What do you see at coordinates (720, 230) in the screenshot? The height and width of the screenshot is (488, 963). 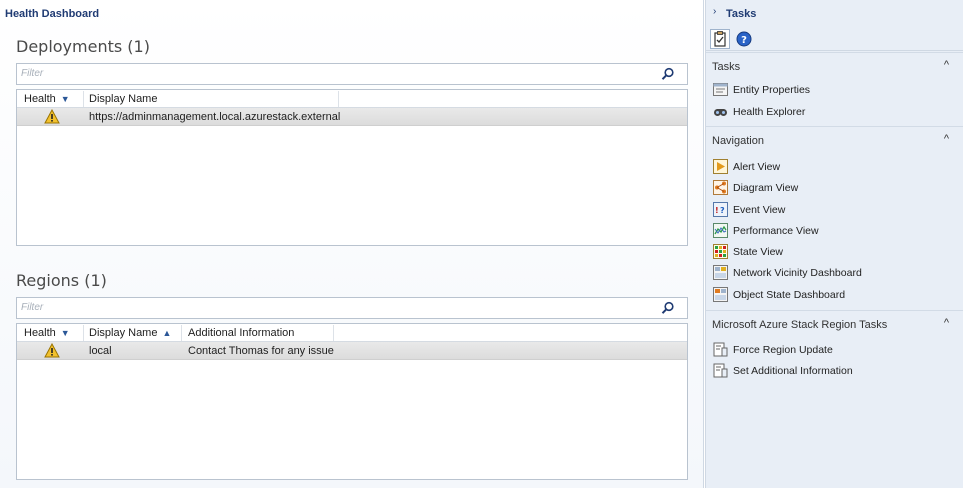 I see `performance-view-icon` at bounding box center [720, 230].